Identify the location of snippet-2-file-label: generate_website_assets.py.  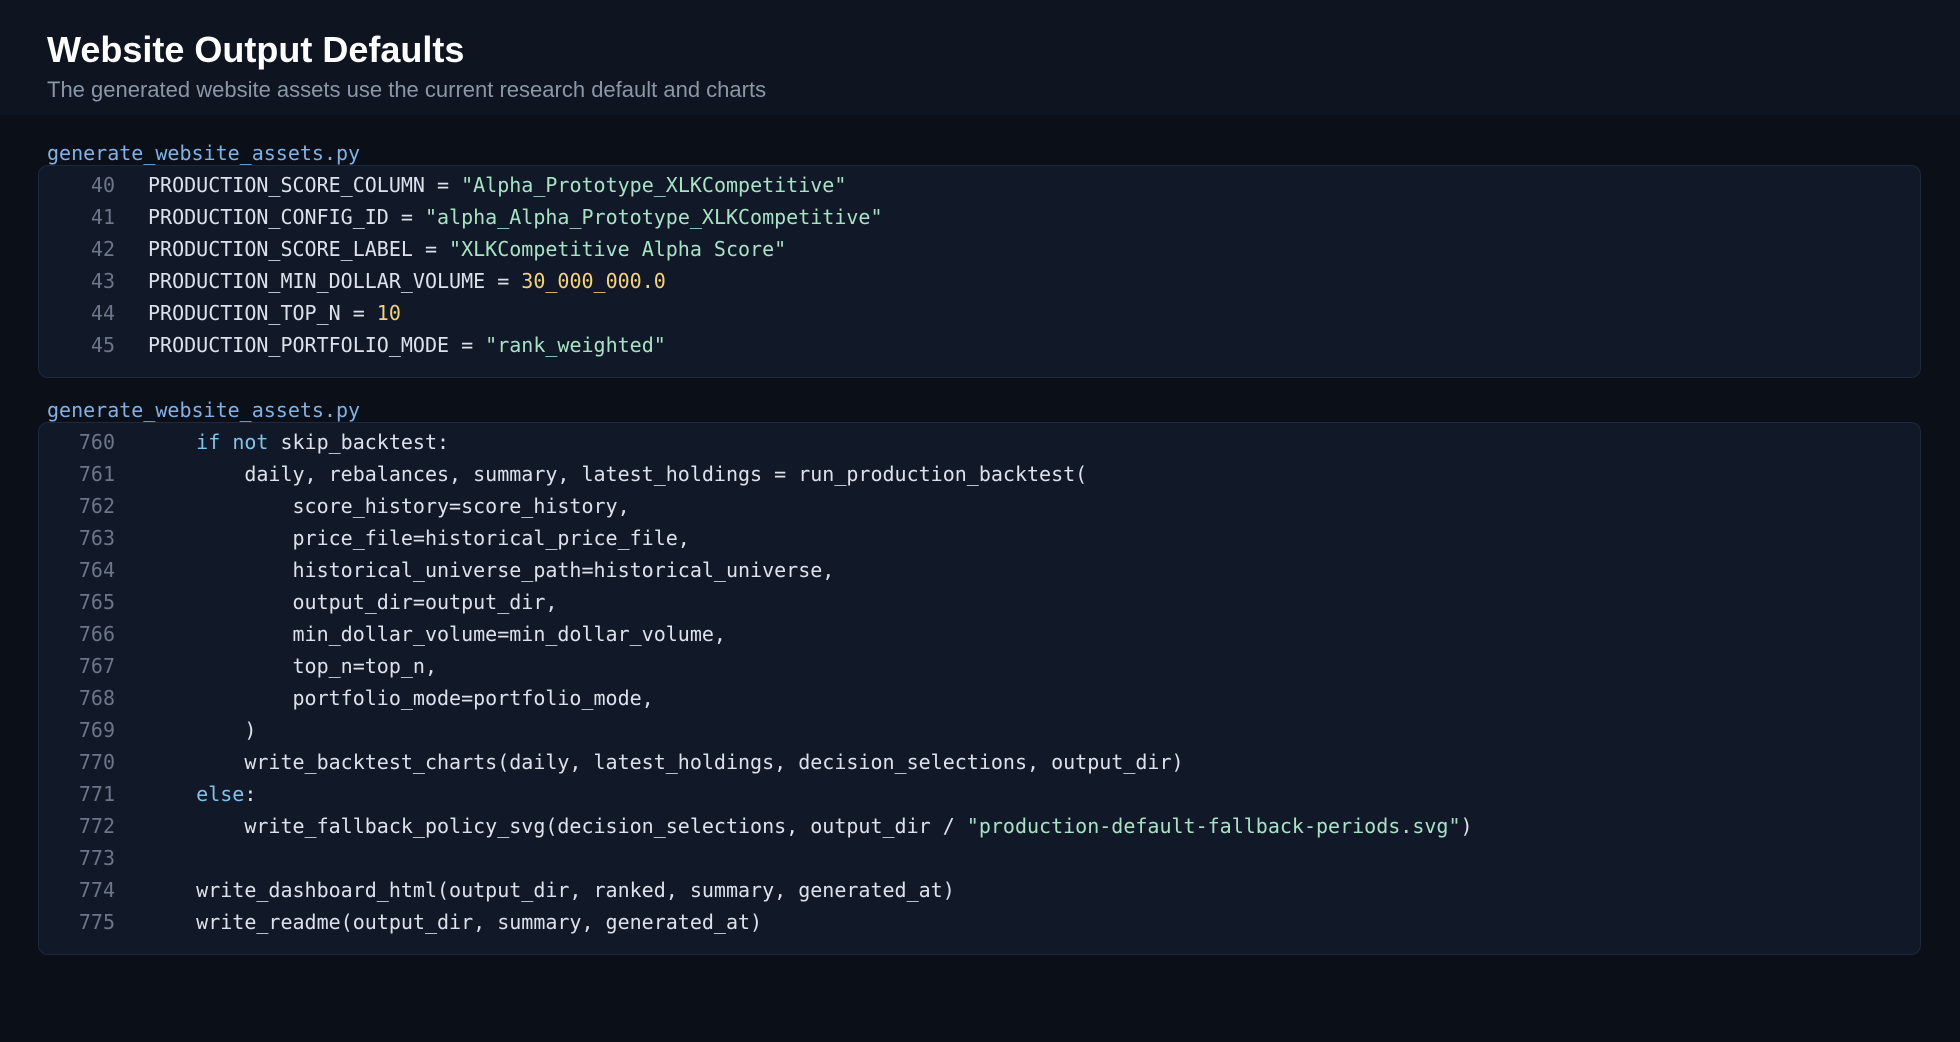
(203, 410).